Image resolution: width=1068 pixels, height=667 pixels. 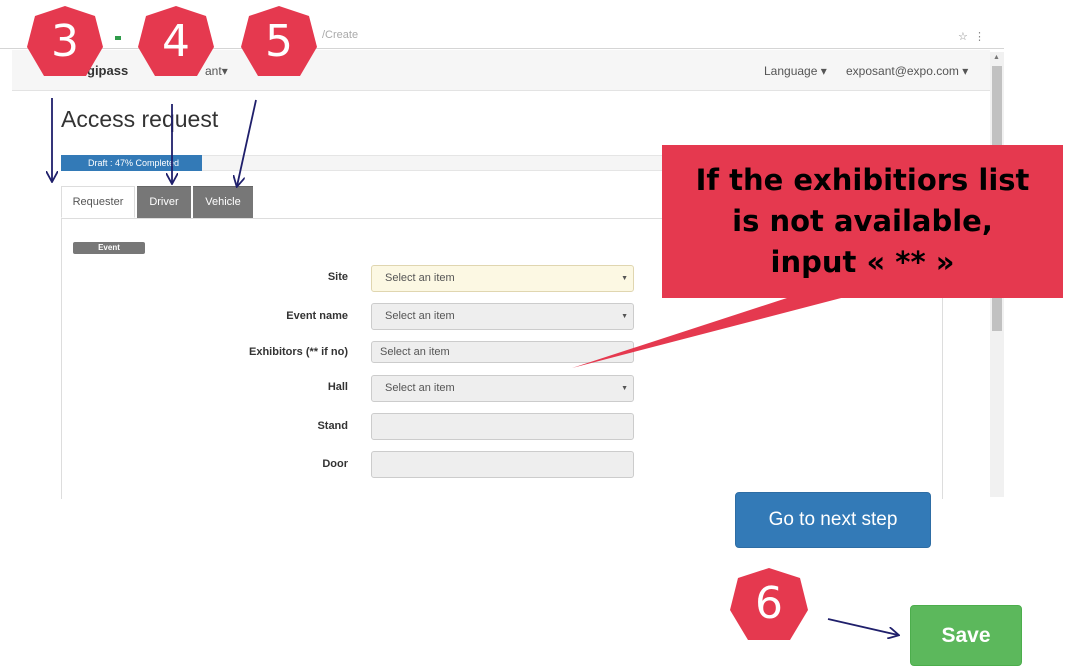 What do you see at coordinates (176, 41) in the screenshot?
I see `step-number-4: 4` at bounding box center [176, 41].